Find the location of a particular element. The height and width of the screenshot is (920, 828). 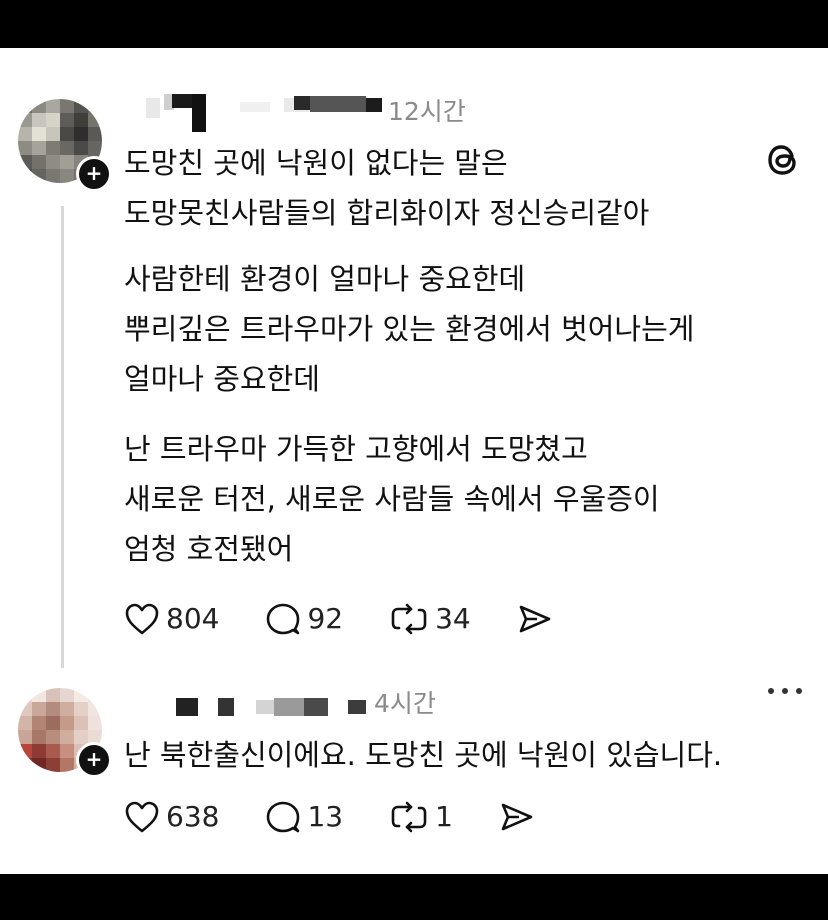

post-line: 난 트라우마 가득한 고향에서 도망쳤고 is located at coordinates (356, 449).